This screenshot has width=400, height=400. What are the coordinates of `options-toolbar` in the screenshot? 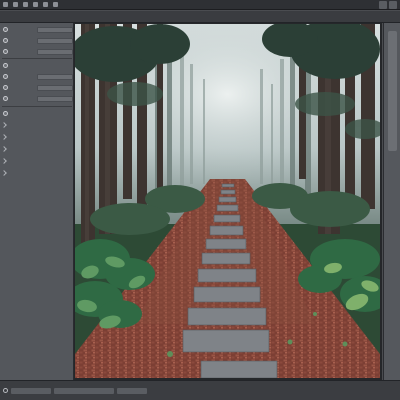 It's located at (200, 17).